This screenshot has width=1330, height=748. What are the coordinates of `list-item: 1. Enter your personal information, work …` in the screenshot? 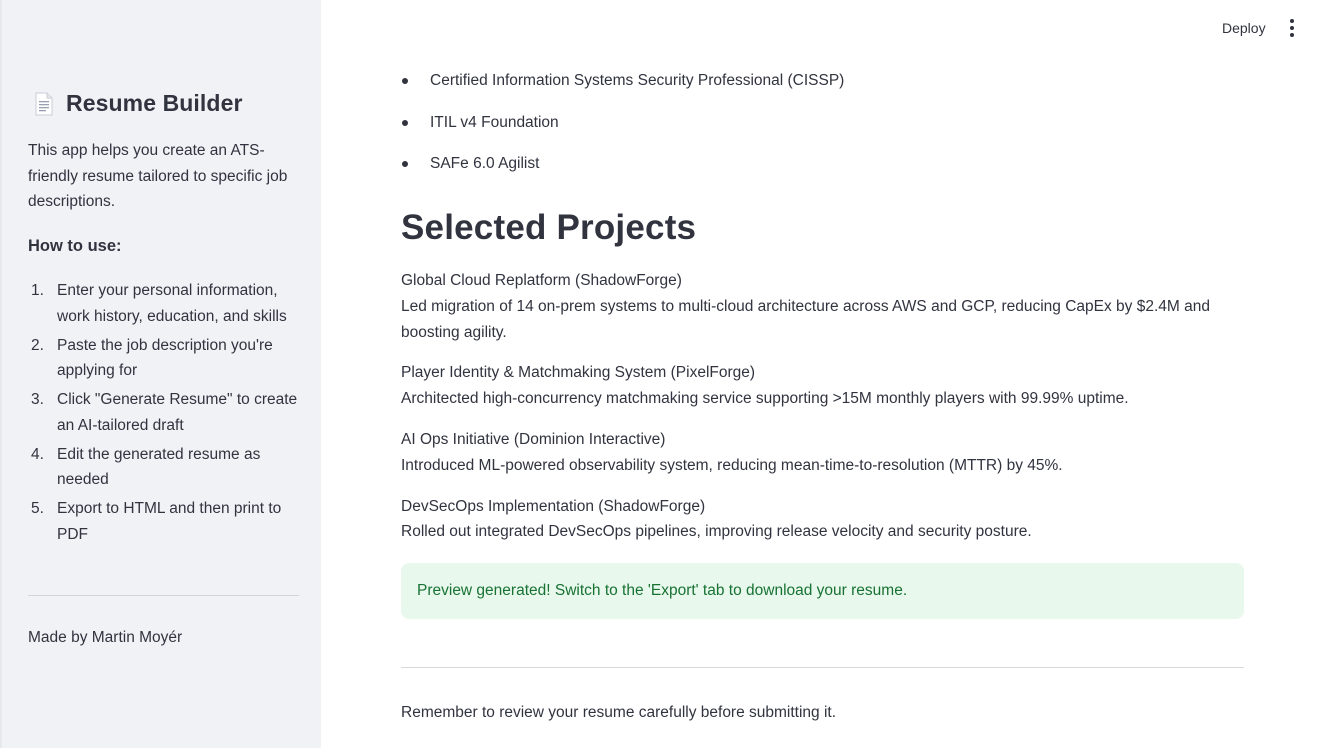 It's located at (159, 303).